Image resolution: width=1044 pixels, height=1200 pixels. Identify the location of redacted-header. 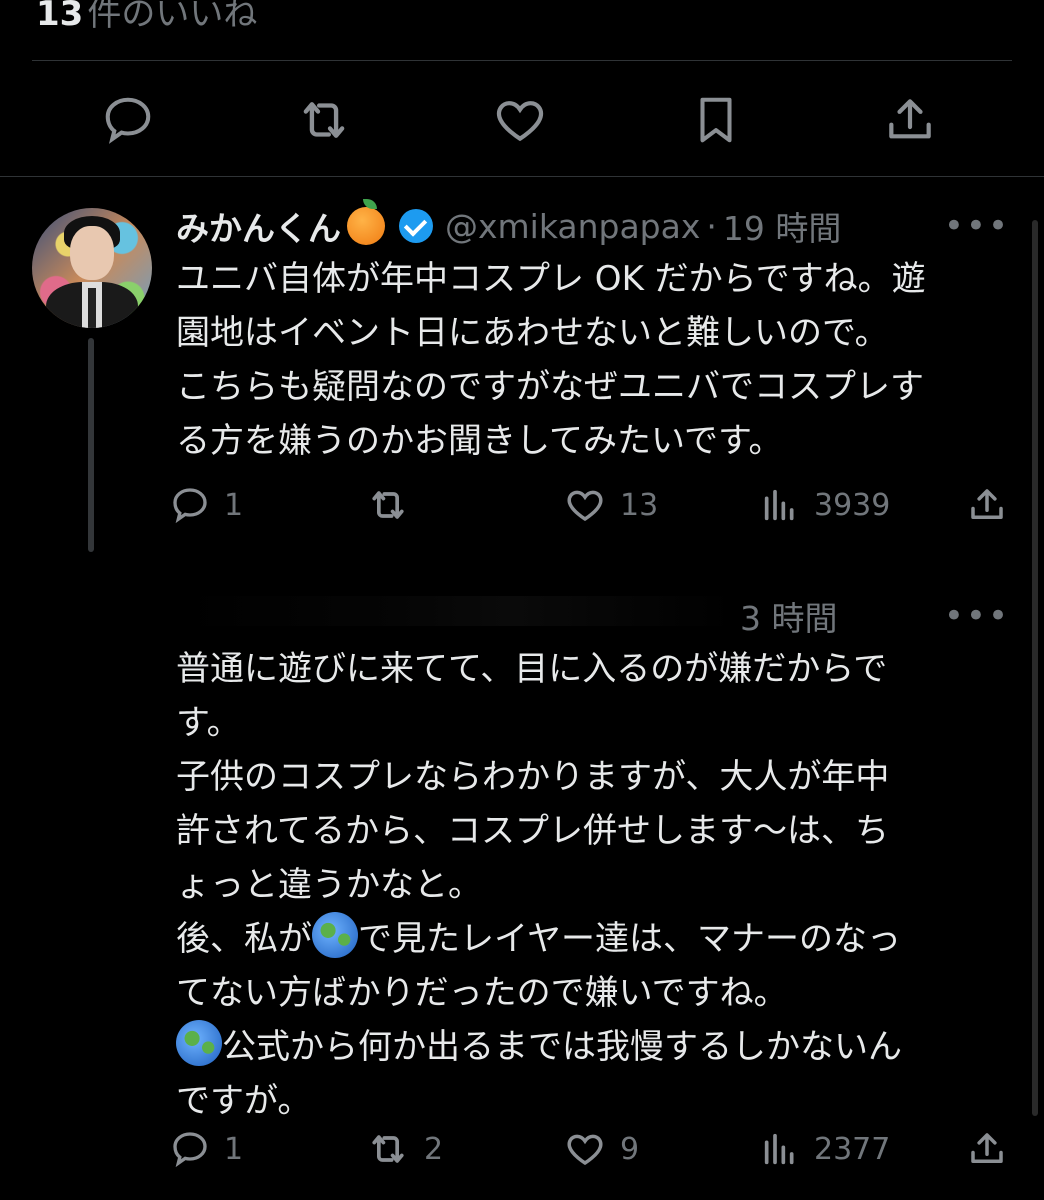
(456, 611).